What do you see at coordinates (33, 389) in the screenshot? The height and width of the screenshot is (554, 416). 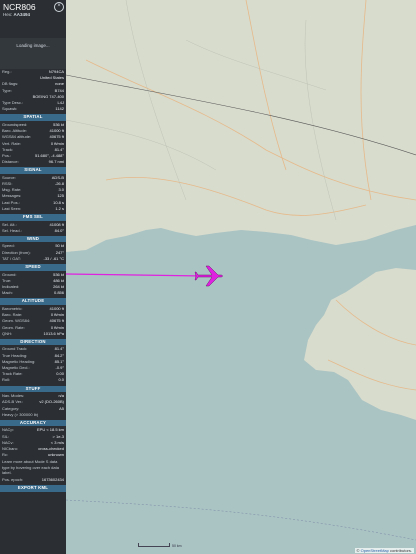 I see `section-header-stuff: STUFF` at bounding box center [33, 389].